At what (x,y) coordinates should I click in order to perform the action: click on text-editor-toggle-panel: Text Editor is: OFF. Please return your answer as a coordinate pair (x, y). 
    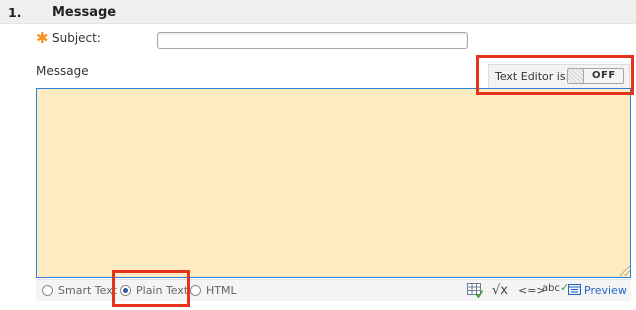
    Looking at the image, I should click on (559, 76).